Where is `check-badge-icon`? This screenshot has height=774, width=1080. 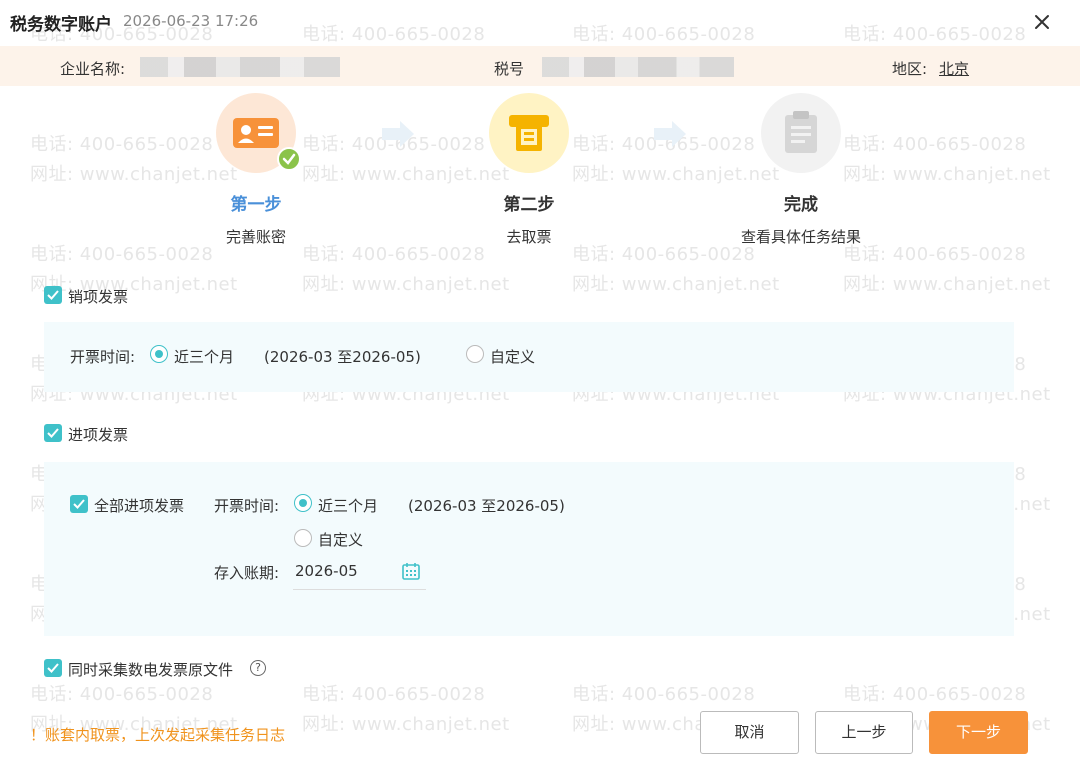
check-badge-icon is located at coordinates (289, 159).